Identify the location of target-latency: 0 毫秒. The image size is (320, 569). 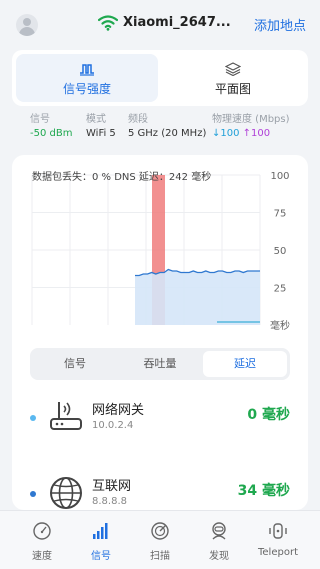
(268, 415).